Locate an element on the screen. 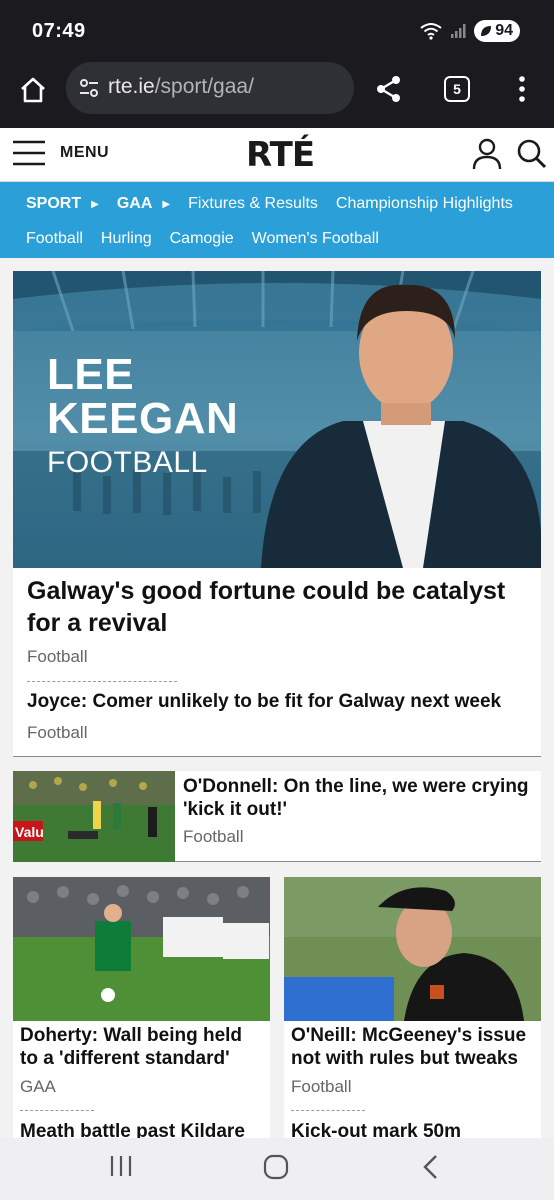 Image resolution: width=554 pixels, height=1200 pixels. system-navigation-bar is located at coordinates (277, 1169).